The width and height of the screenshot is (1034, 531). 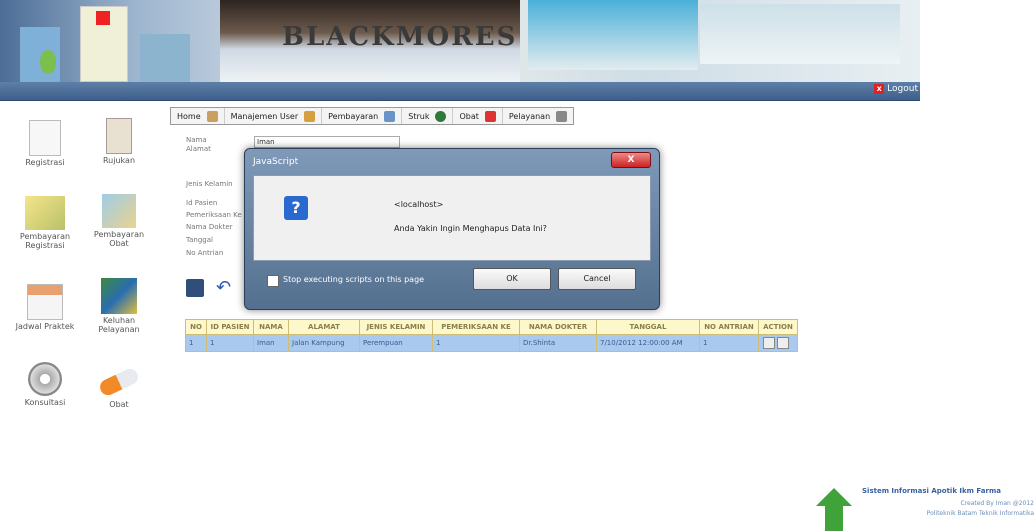 What do you see at coordinates (276, 162) in the screenshot?
I see `dialog-title: JavaScript` at bounding box center [276, 162].